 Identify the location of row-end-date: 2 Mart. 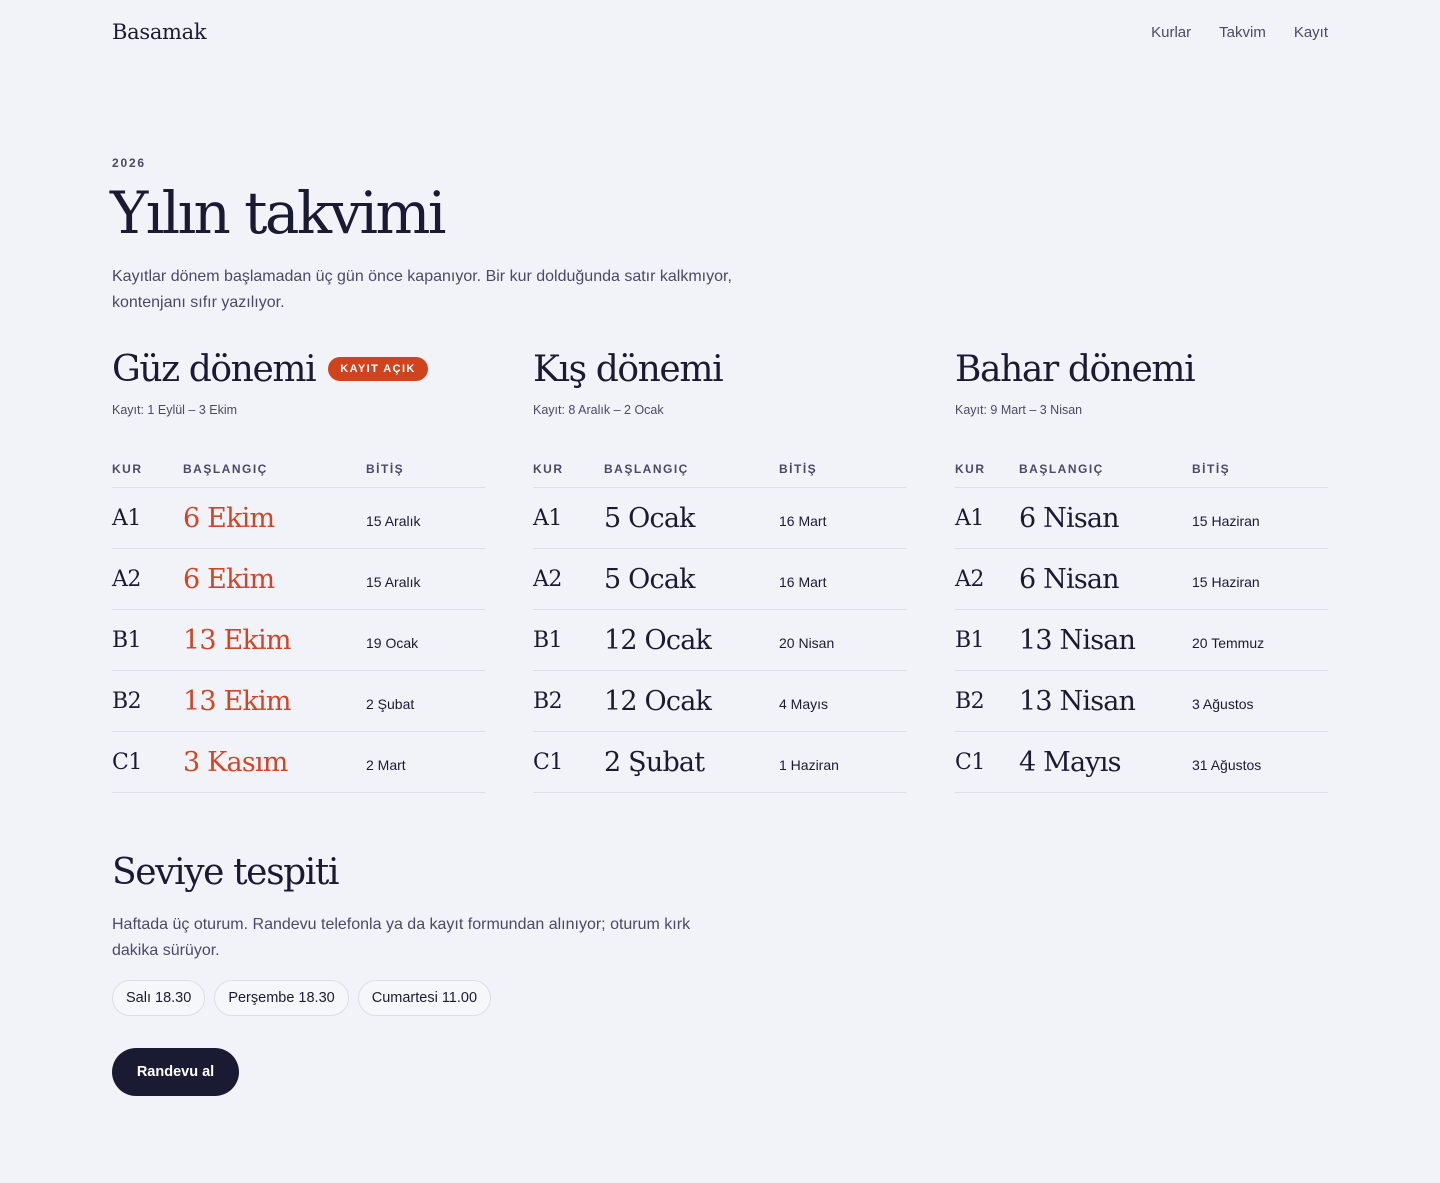
(386, 765).